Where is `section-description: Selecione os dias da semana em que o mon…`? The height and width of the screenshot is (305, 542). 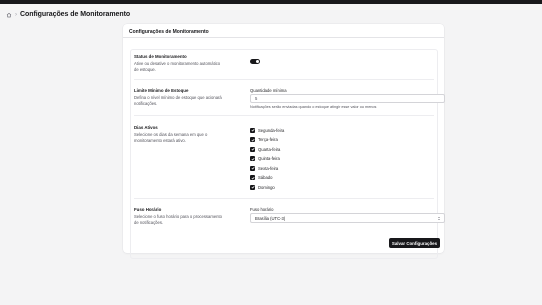 section-description: Selecione os dias da semana em que o mon… is located at coordinates (171, 137).